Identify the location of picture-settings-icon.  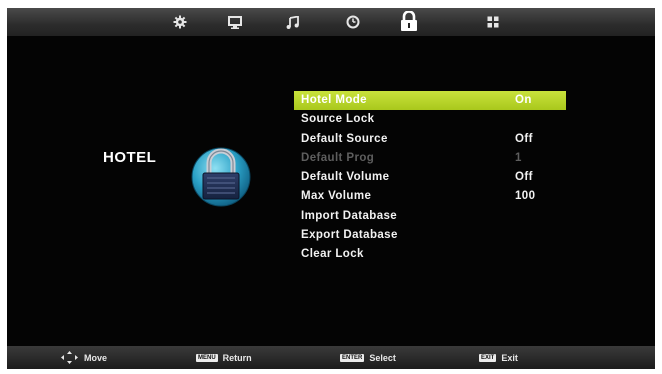
(180, 22).